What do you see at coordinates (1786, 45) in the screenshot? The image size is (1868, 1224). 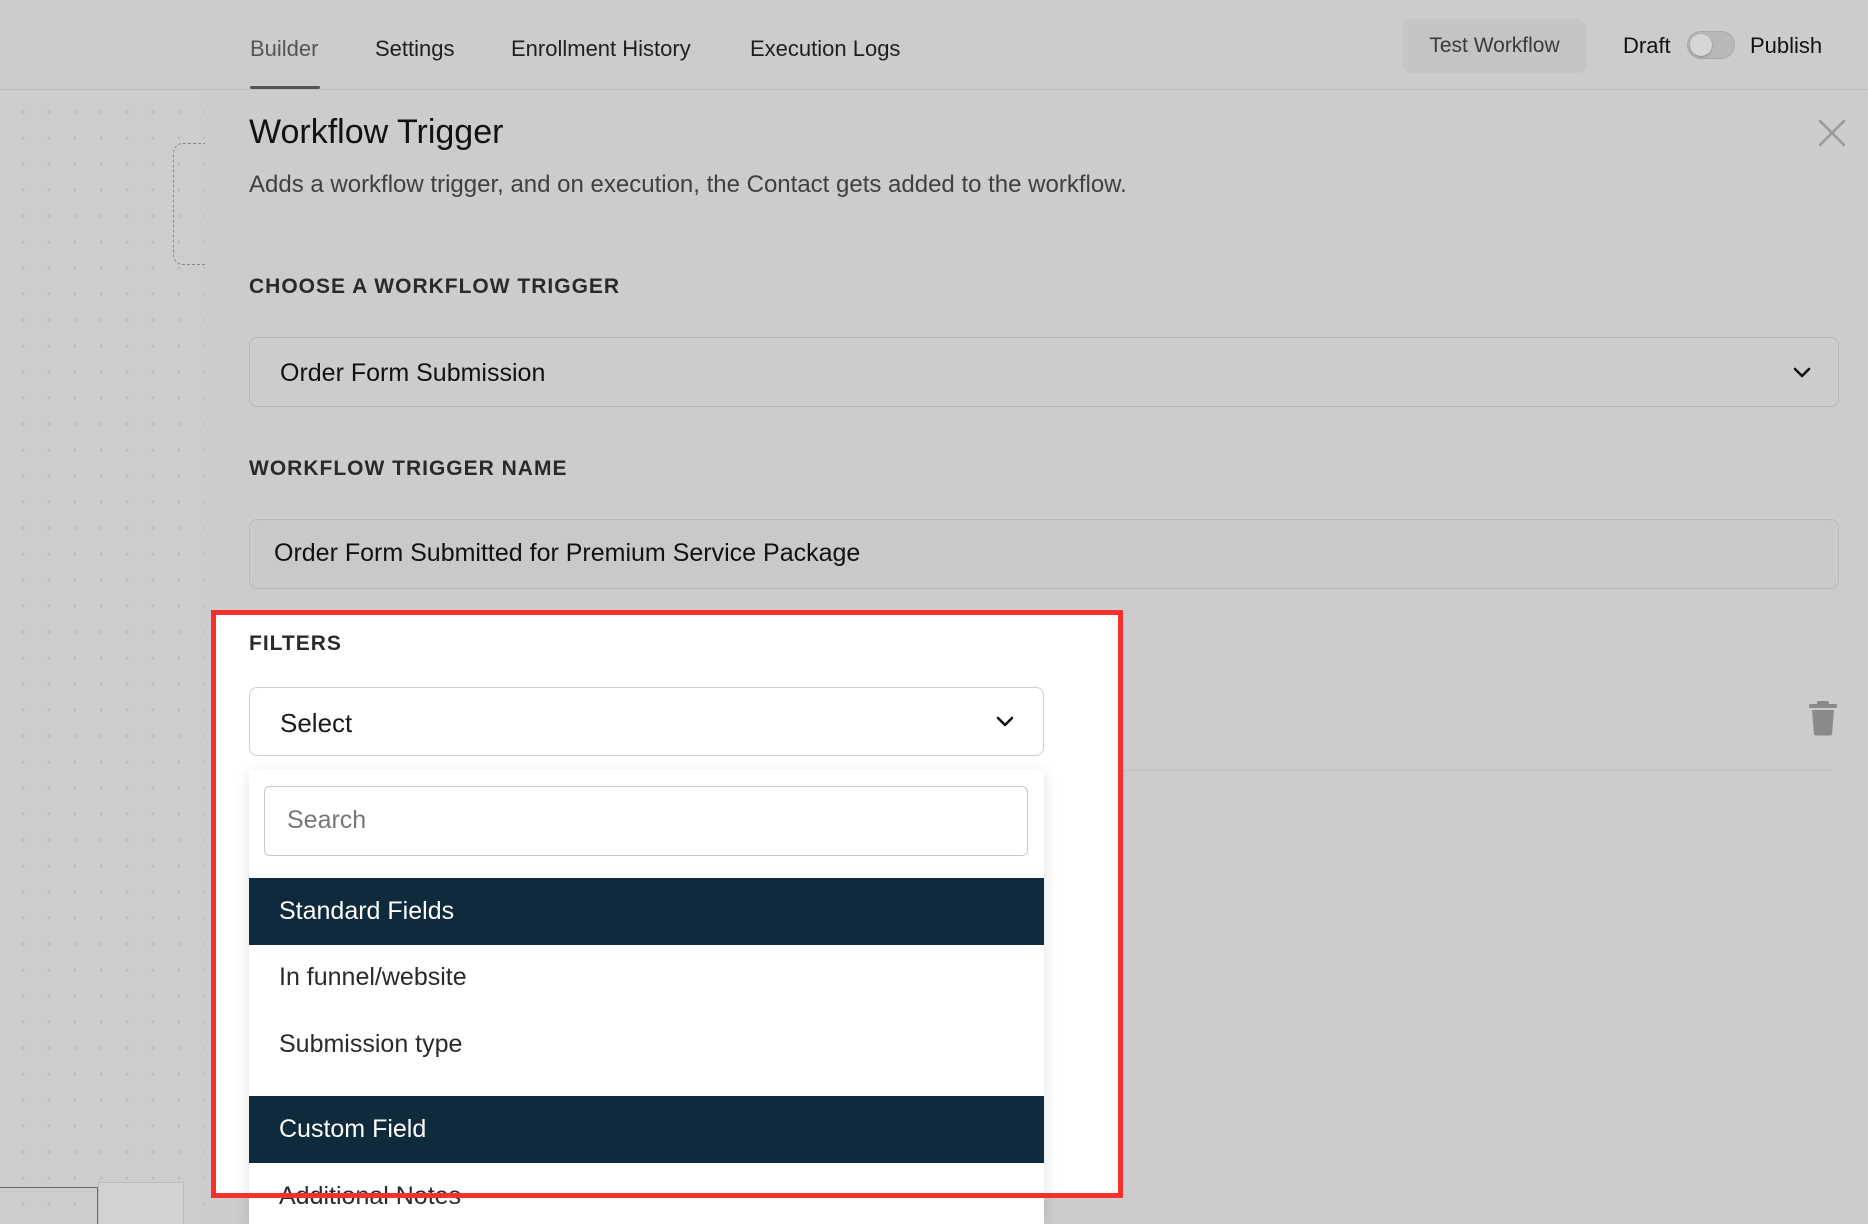 I see `publish-label: Publish` at bounding box center [1786, 45].